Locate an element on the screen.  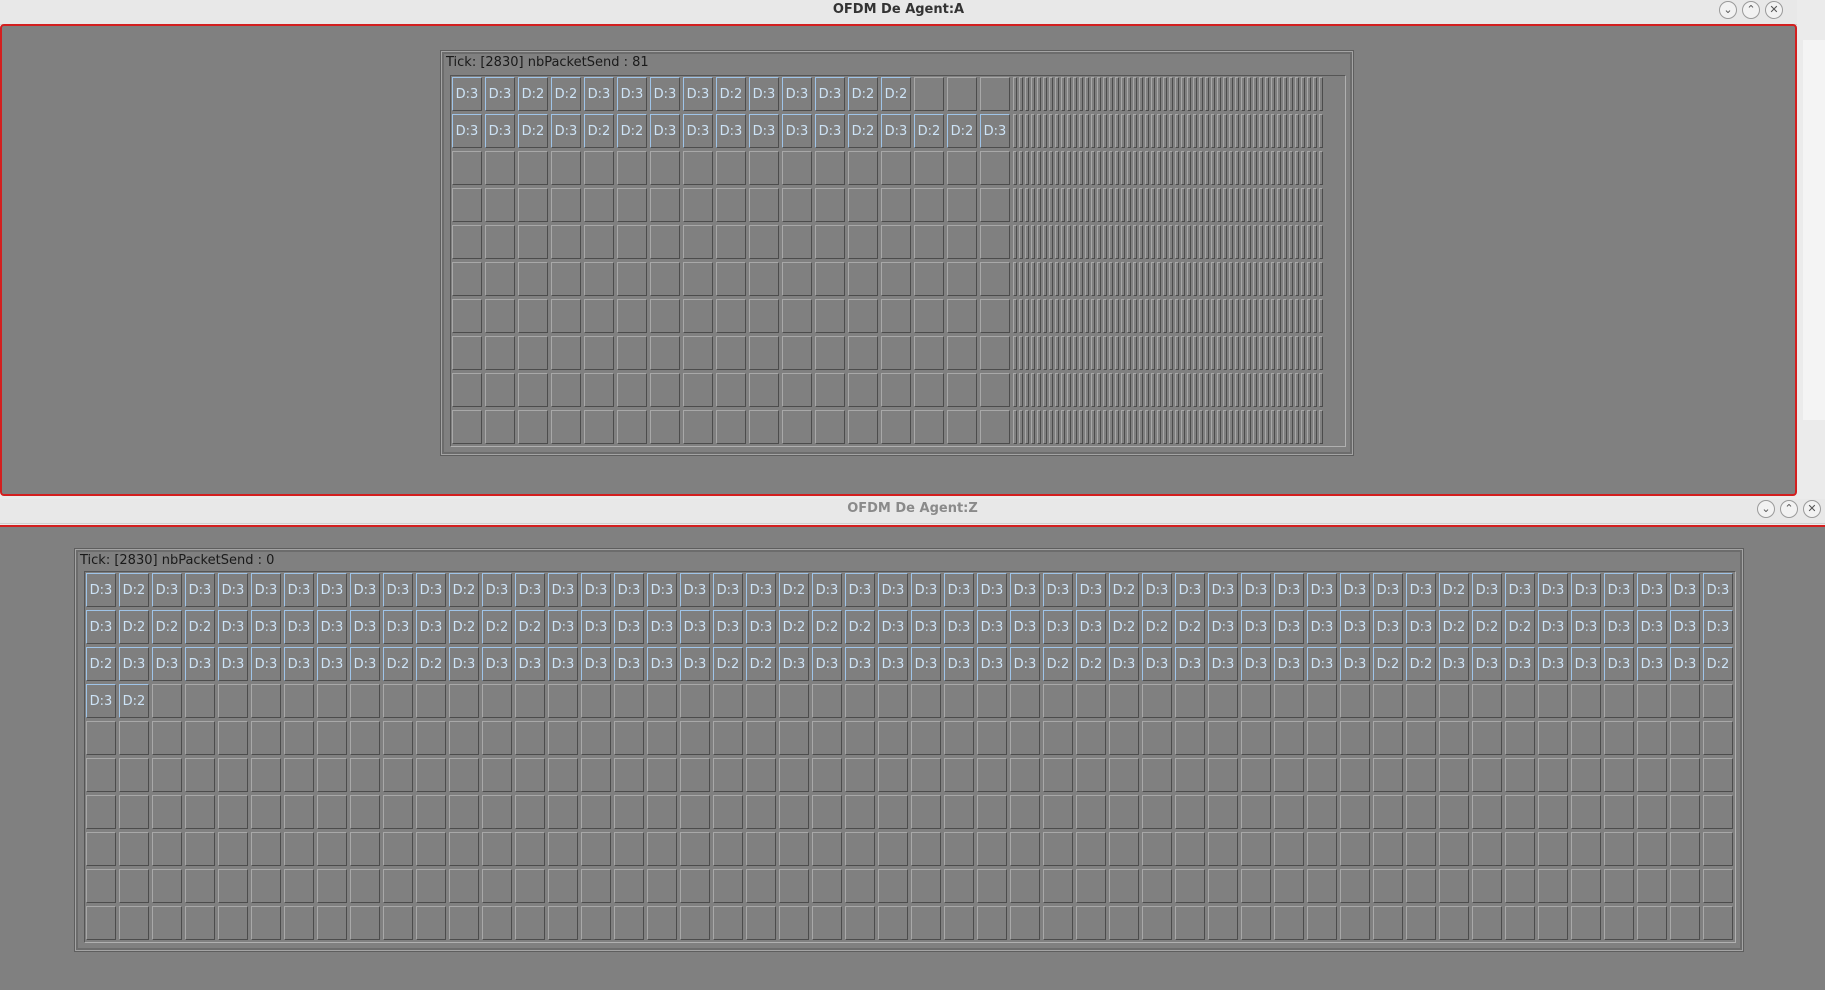
chevron-up-icon: ⌃ is located at coordinates (1789, 508).